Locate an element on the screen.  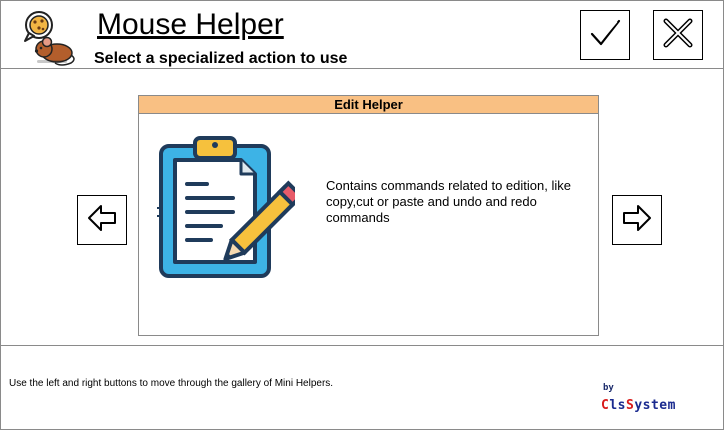
arrow-left-icon is located at coordinates (102, 220).